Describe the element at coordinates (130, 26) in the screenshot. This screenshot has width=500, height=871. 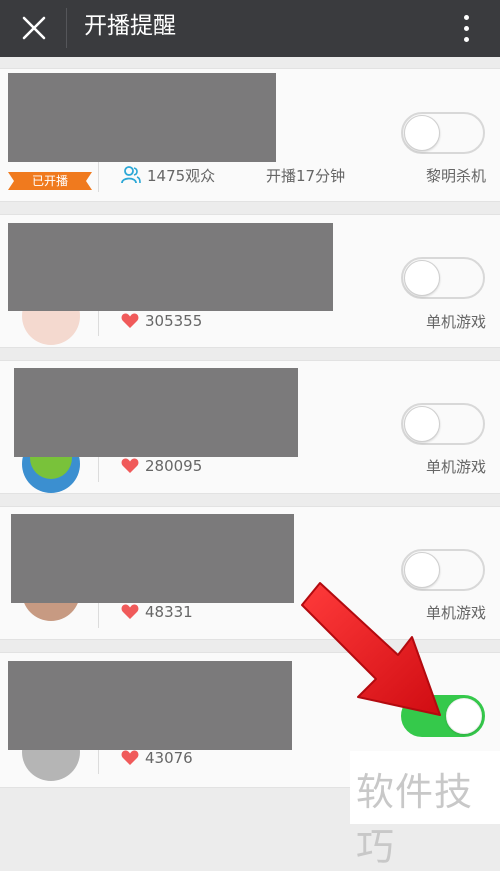
I see `page-title: 开播提醒` at that location.